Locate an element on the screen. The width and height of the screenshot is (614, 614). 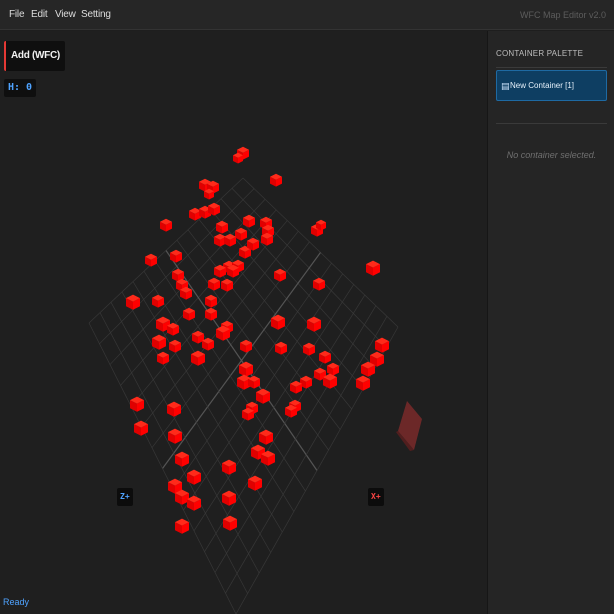
palette-item-label: New Container [1] is located at coordinates (542, 85).